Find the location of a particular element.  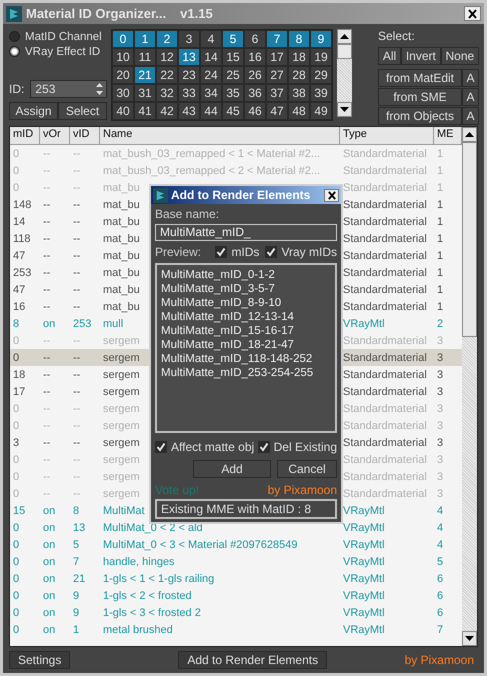

id-grid-cell: 5 is located at coordinates (233, 39).